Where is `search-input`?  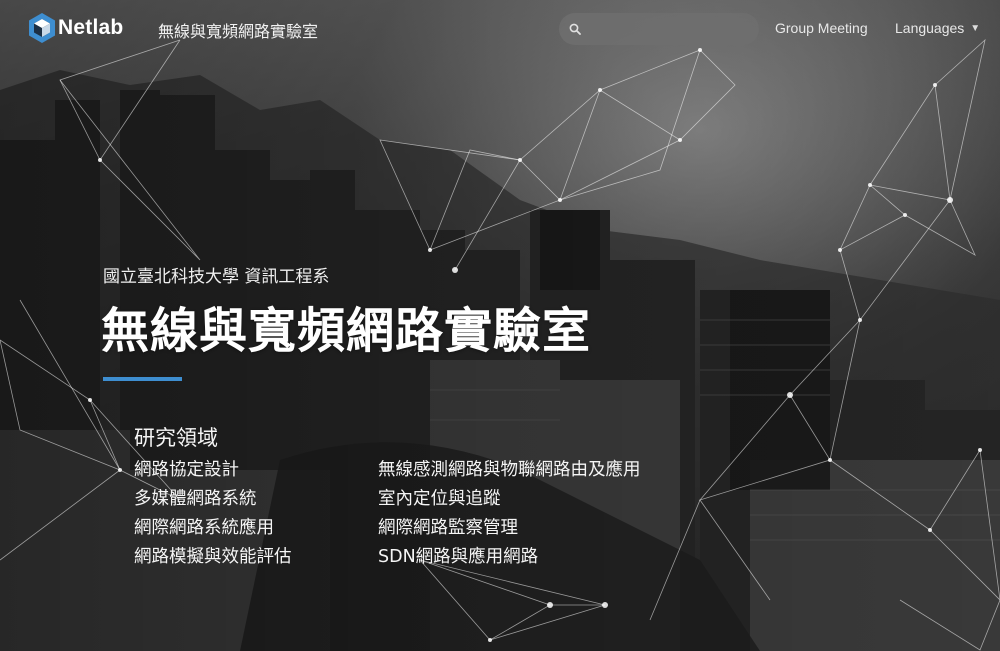
search-input is located at coordinates (669, 29).